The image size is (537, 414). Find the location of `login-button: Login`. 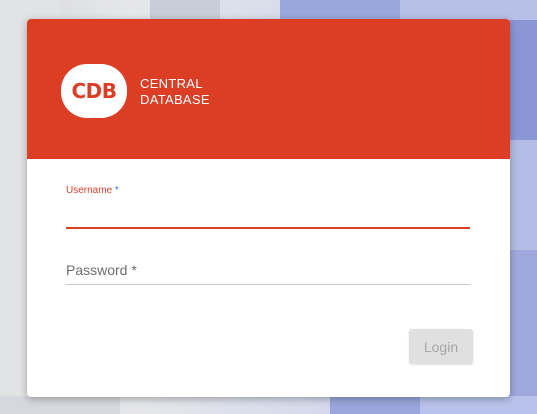

login-button: Login is located at coordinates (441, 346).